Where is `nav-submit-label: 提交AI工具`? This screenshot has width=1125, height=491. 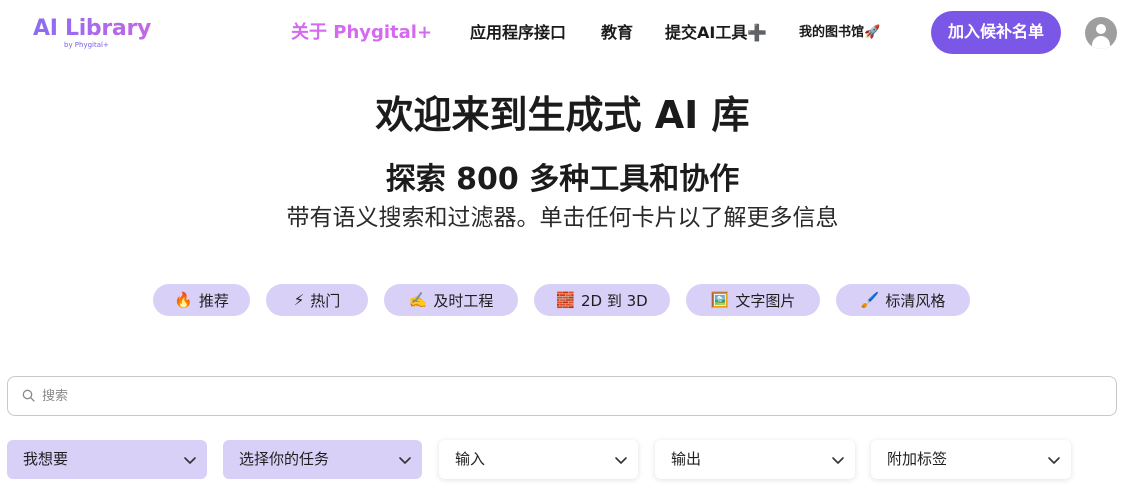 nav-submit-label: 提交AI工具 is located at coordinates (706, 32).